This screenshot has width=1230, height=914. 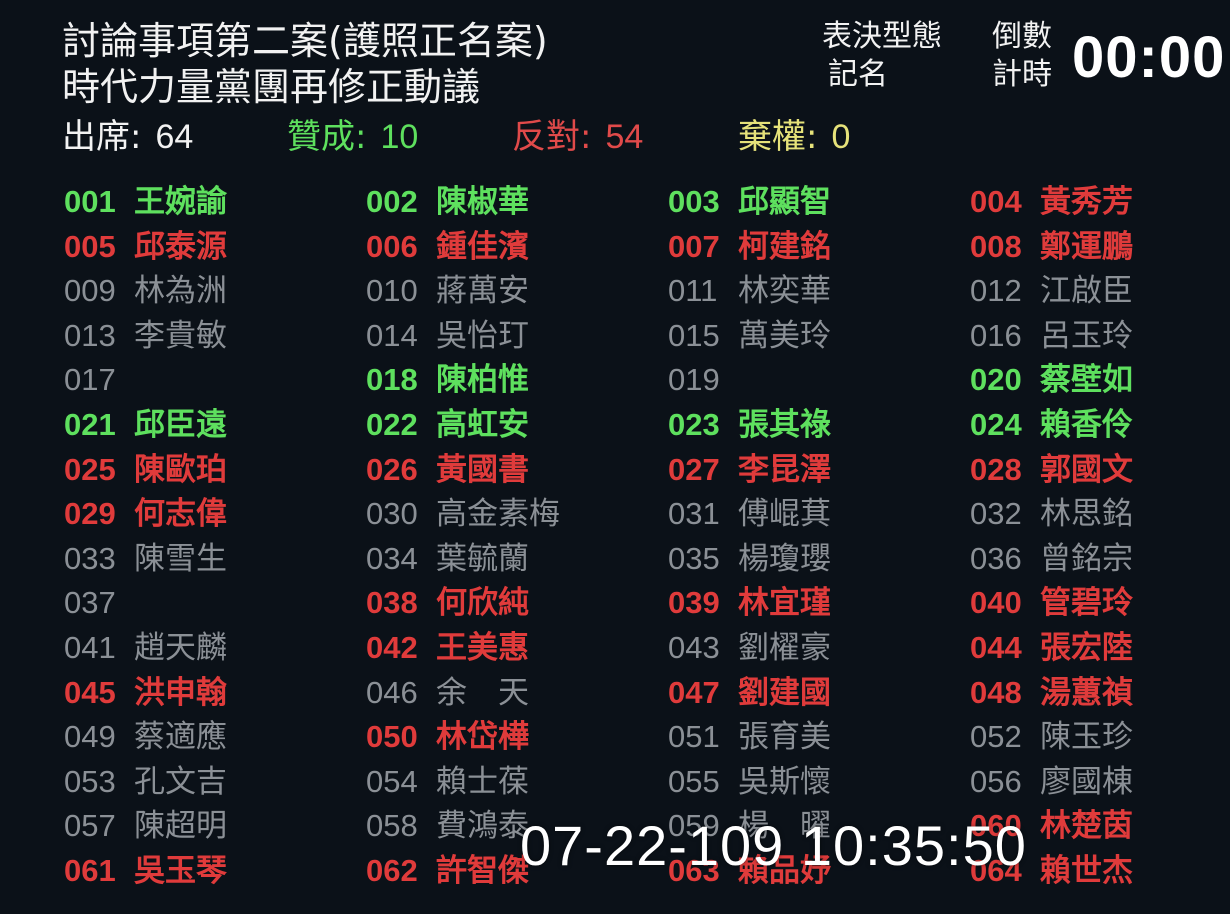 I want to click on member-seat-020: 020 蔡壁如, so click(x=1051, y=380).